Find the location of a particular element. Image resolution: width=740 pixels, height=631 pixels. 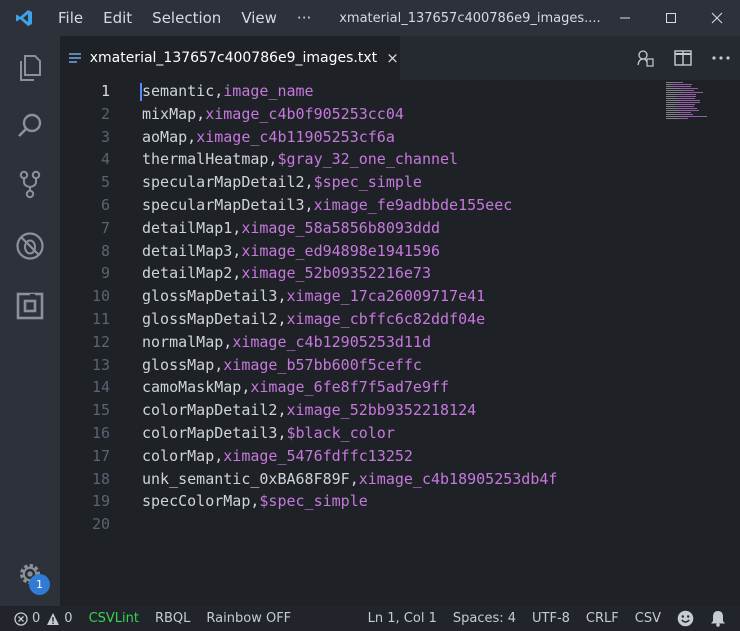

error-count: 0 is located at coordinates (36, 618).